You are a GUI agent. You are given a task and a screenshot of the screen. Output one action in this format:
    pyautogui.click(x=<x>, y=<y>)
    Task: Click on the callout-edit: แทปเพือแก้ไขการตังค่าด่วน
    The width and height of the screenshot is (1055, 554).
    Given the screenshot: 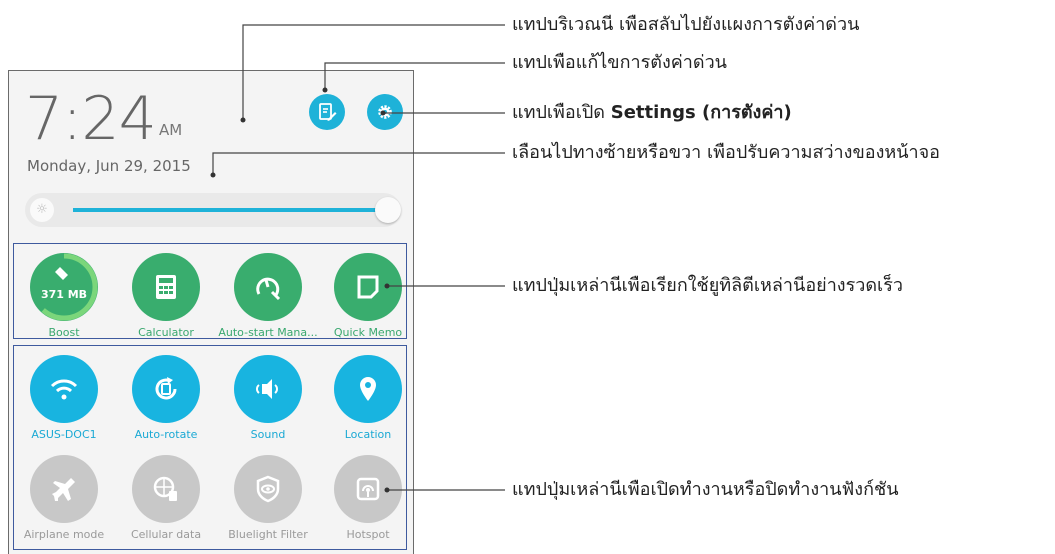 What is the action you would take?
    pyautogui.click(x=619, y=62)
    